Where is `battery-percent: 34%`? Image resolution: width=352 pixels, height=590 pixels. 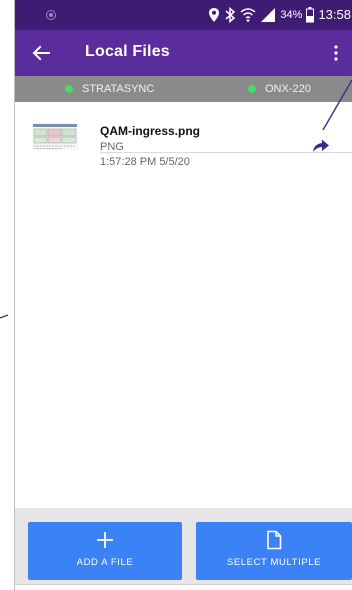 battery-percent: 34% is located at coordinates (291, 15).